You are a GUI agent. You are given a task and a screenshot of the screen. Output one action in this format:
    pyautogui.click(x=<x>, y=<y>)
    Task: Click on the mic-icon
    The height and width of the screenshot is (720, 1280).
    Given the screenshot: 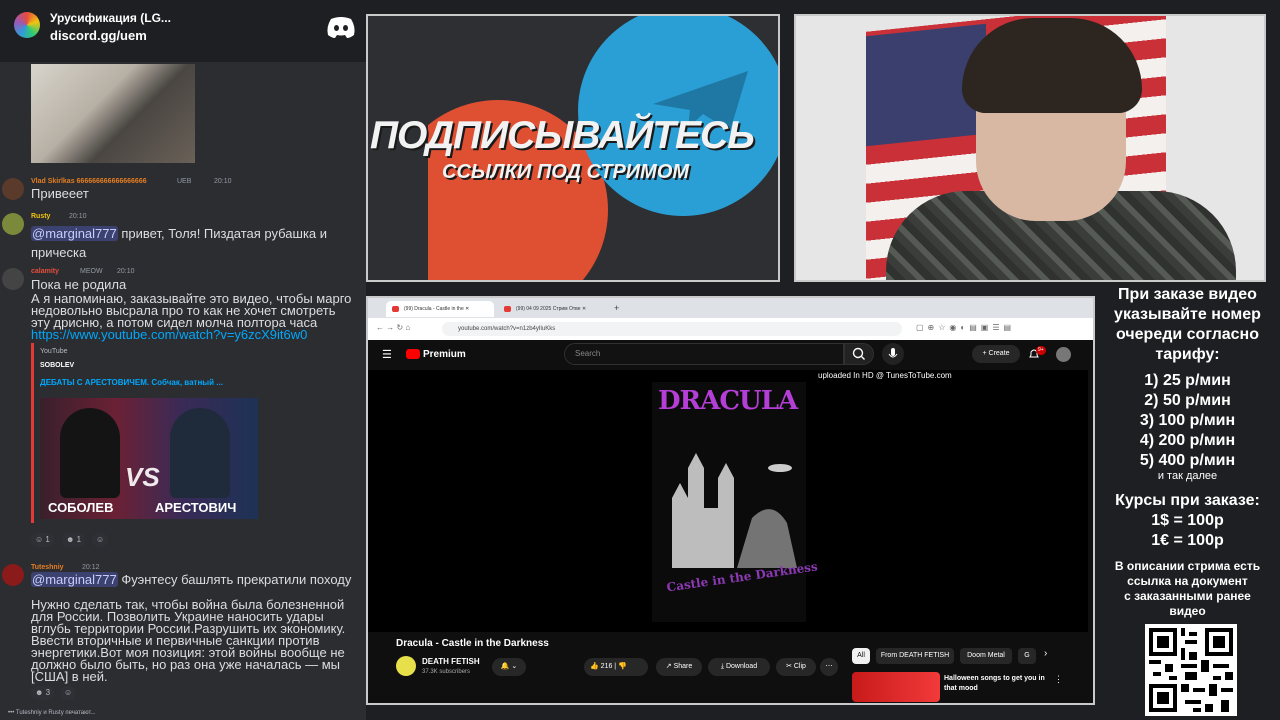 What is the action you would take?
    pyautogui.click(x=893, y=353)
    